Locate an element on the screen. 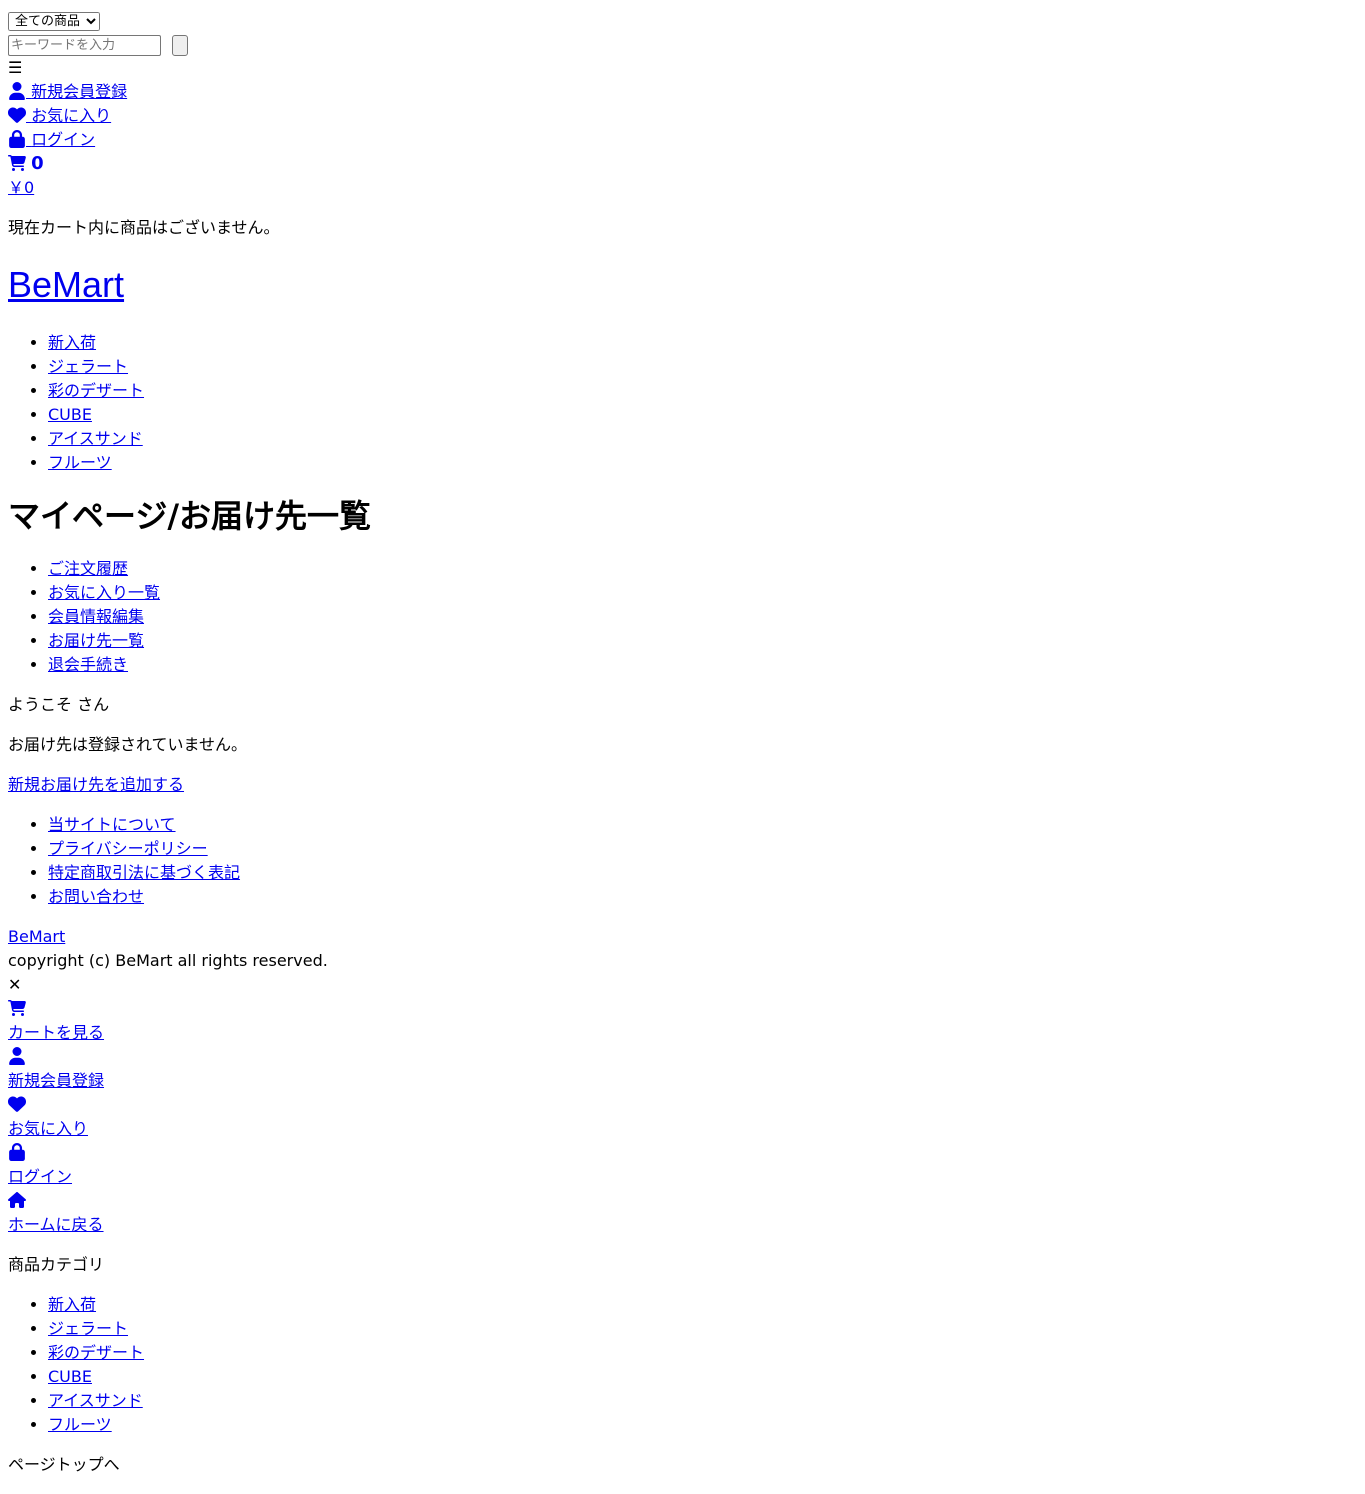 This screenshot has height=1494, width=1365. register-label: 新規会員登録 is located at coordinates (79, 91).